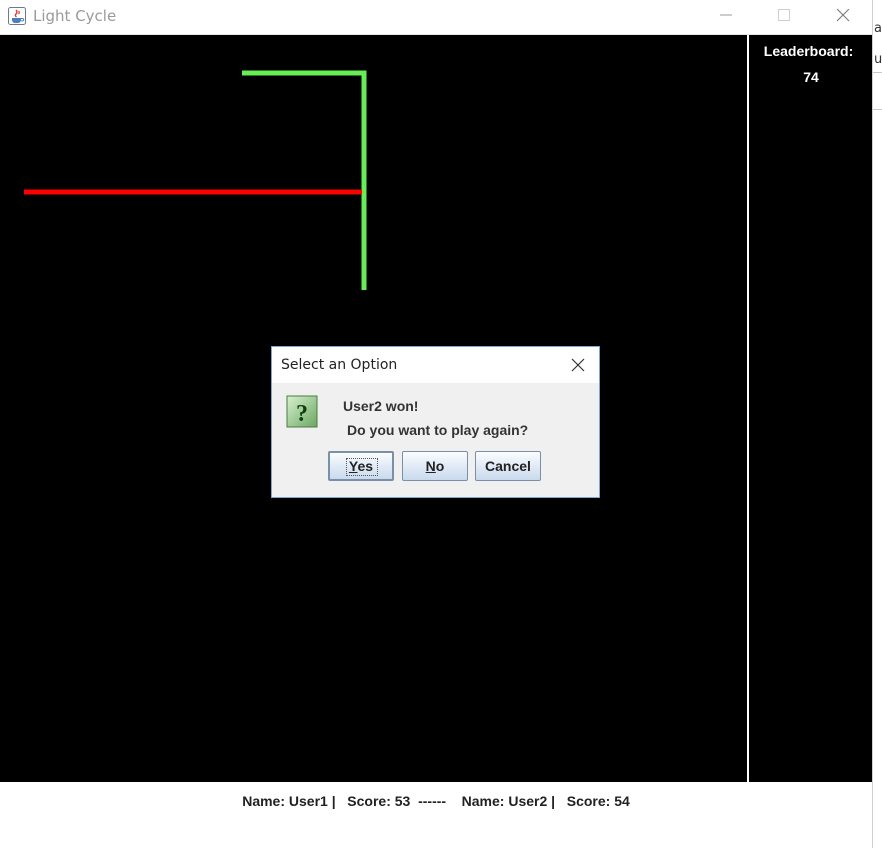 The image size is (882, 848). What do you see at coordinates (381, 406) in the screenshot?
I see `dialog-message-winner: User2 won!` at bounding box center [381, 406].